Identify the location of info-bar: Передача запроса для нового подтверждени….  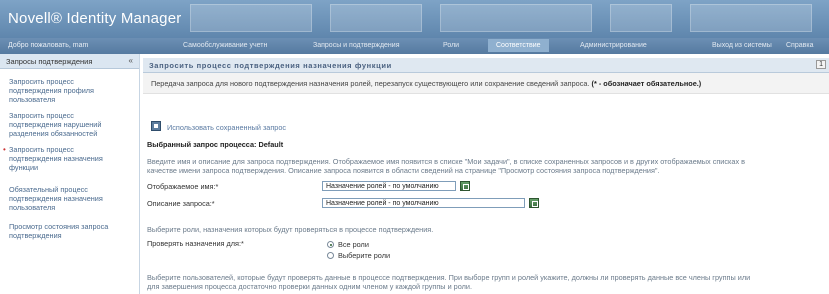
(486, 83).